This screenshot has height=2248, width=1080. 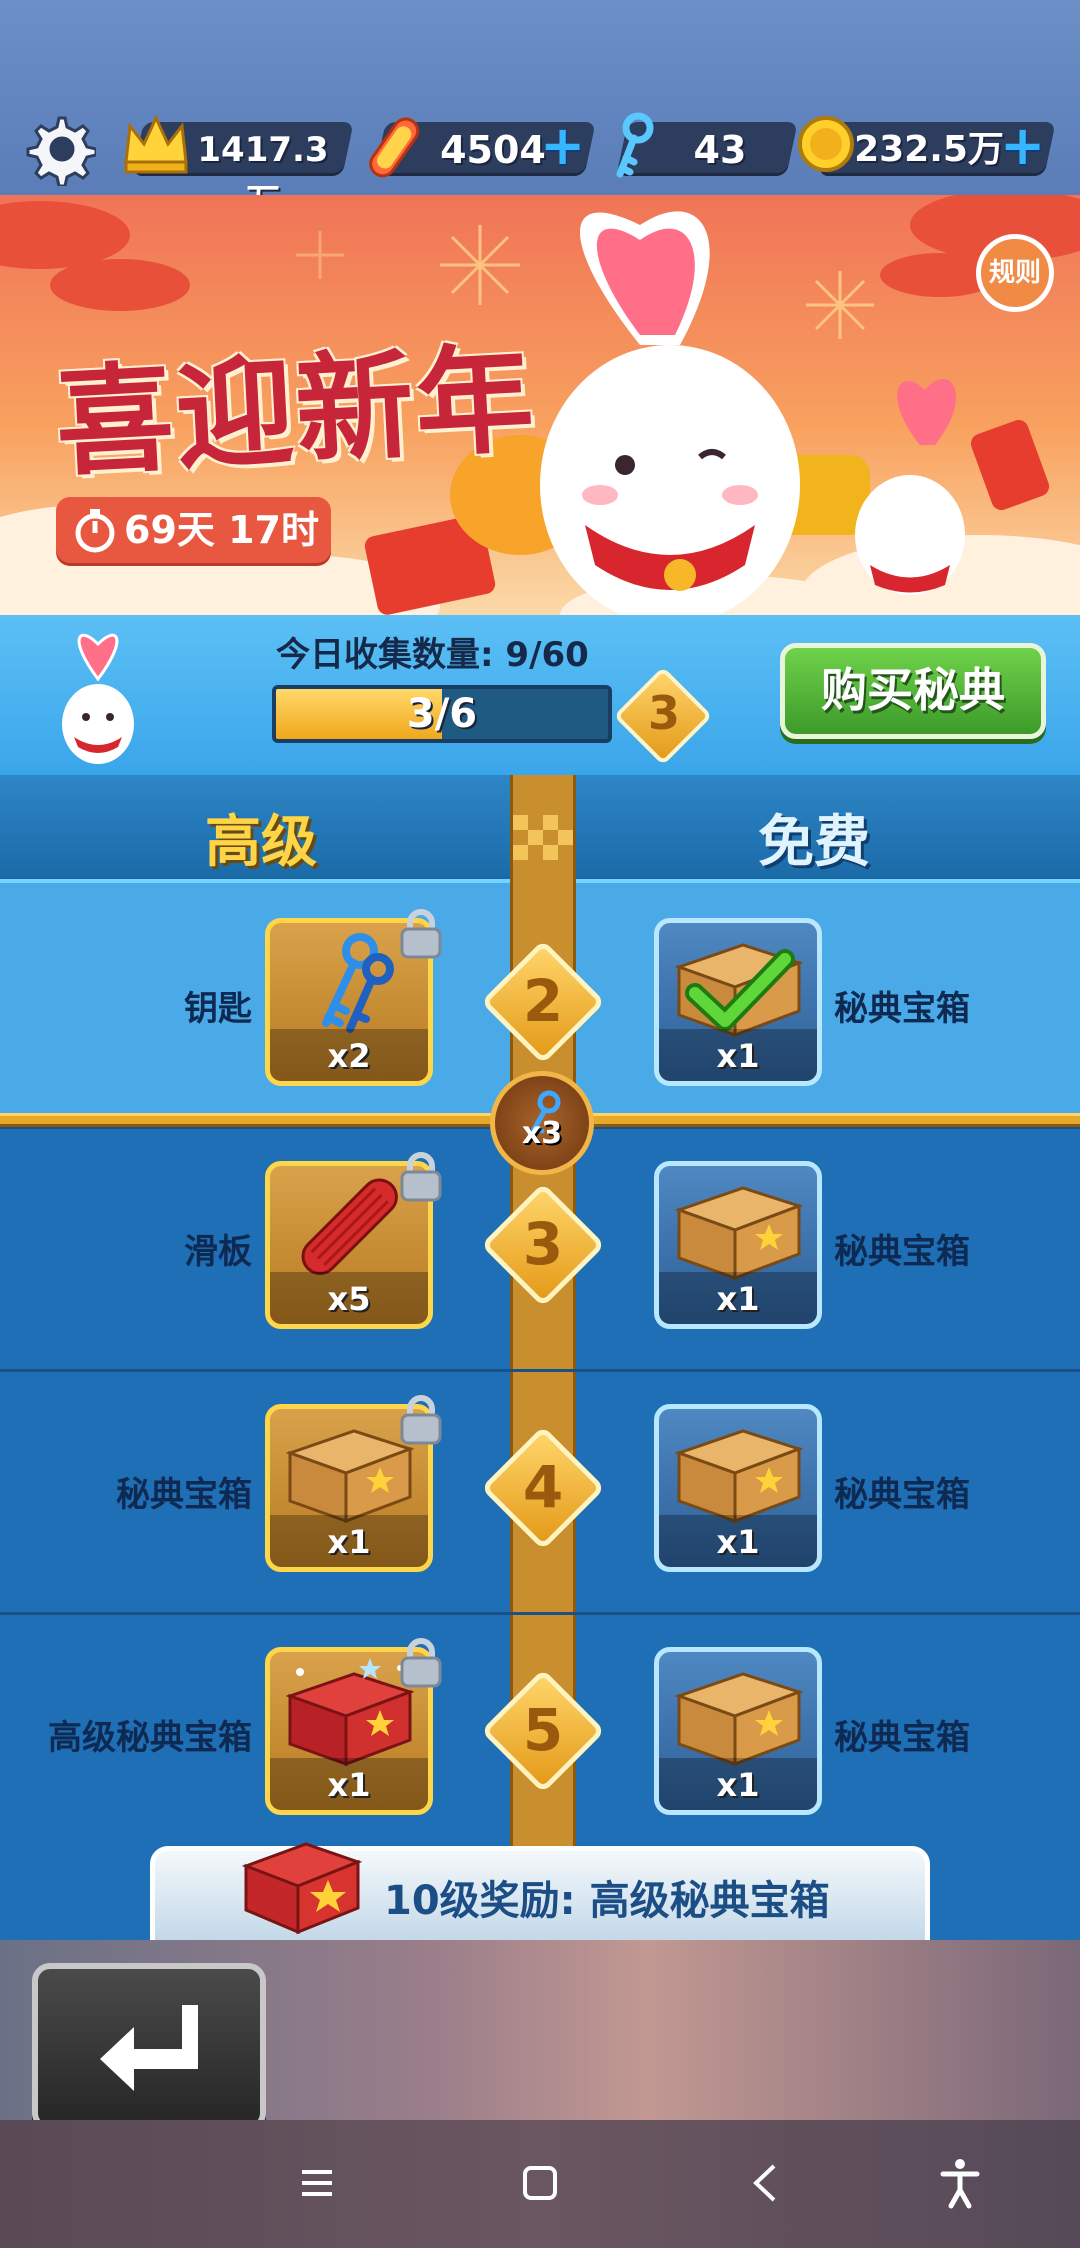 I want to click on free-column-title: 免费, so click(x=814, y=842).